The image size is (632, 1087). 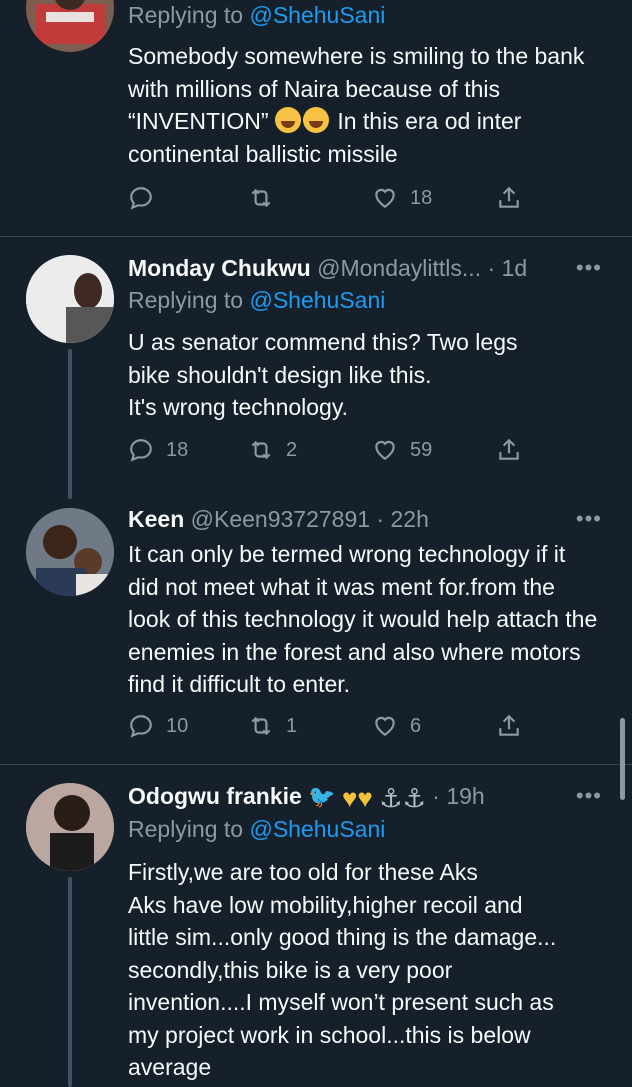 What do you see at coordinates (219, 268) in the screenshot?
I see `display-name: Monday Chukwu` at bounding box center [219, 268].